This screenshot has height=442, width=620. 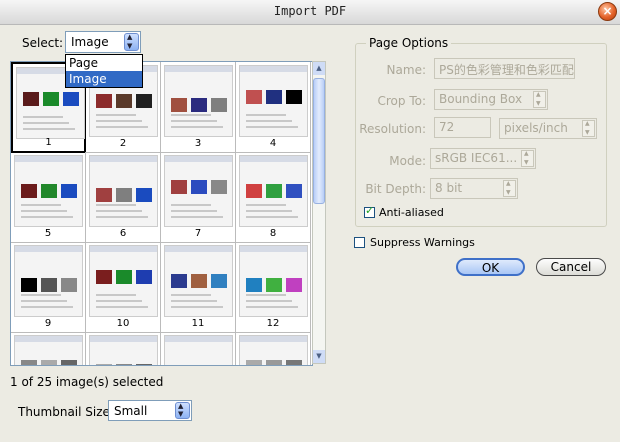 I want to click on name-field: PS的色彩管理和色彩匹配, so click(x=504, y=68).